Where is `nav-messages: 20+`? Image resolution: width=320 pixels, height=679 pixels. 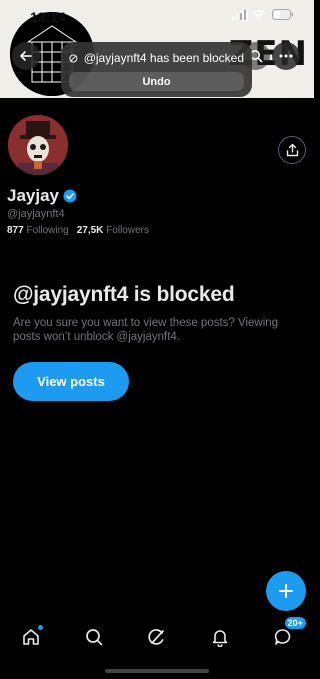 nav-messages: 20+ is located at coordinates (287, 634).